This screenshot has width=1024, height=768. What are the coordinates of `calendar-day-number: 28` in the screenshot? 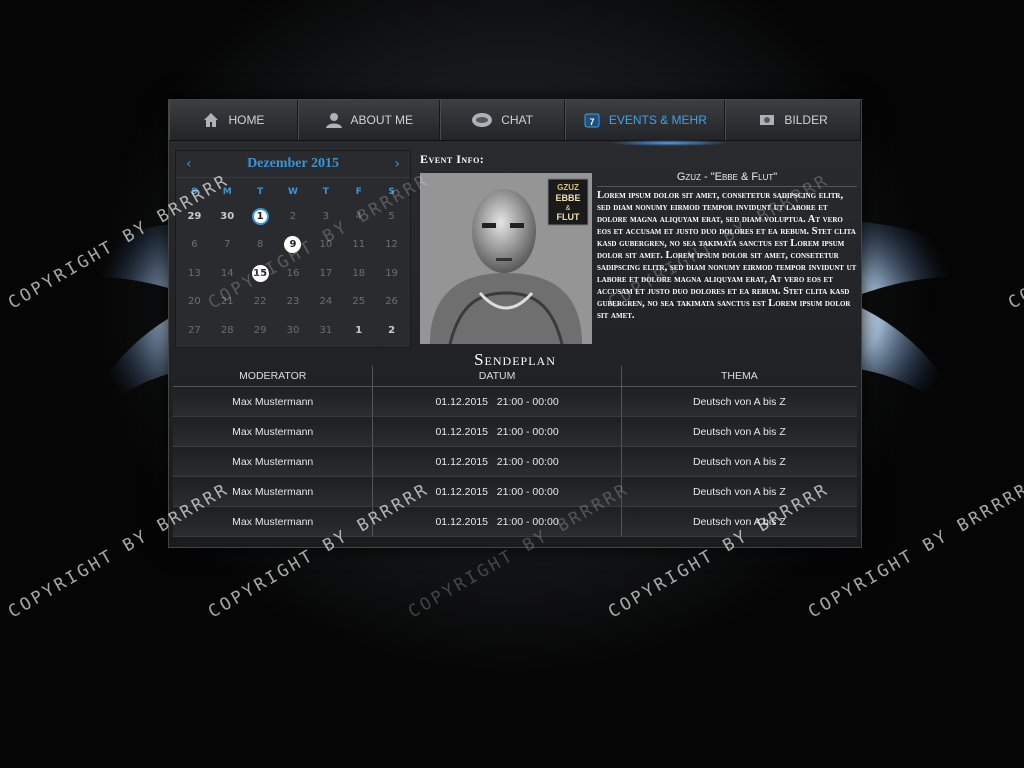 It's located at (227, 330).